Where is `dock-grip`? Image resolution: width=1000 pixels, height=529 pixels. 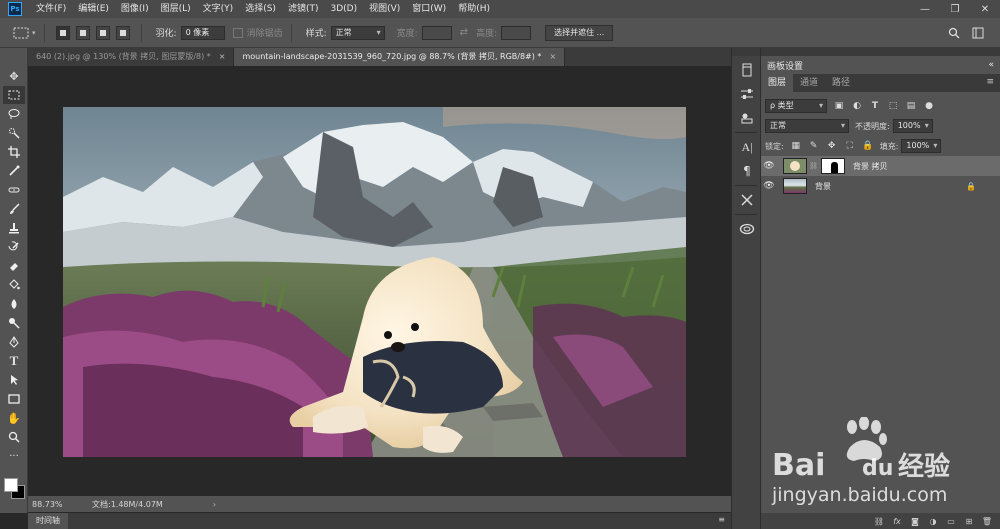
dock-grip is located at coordinates (746, 52).